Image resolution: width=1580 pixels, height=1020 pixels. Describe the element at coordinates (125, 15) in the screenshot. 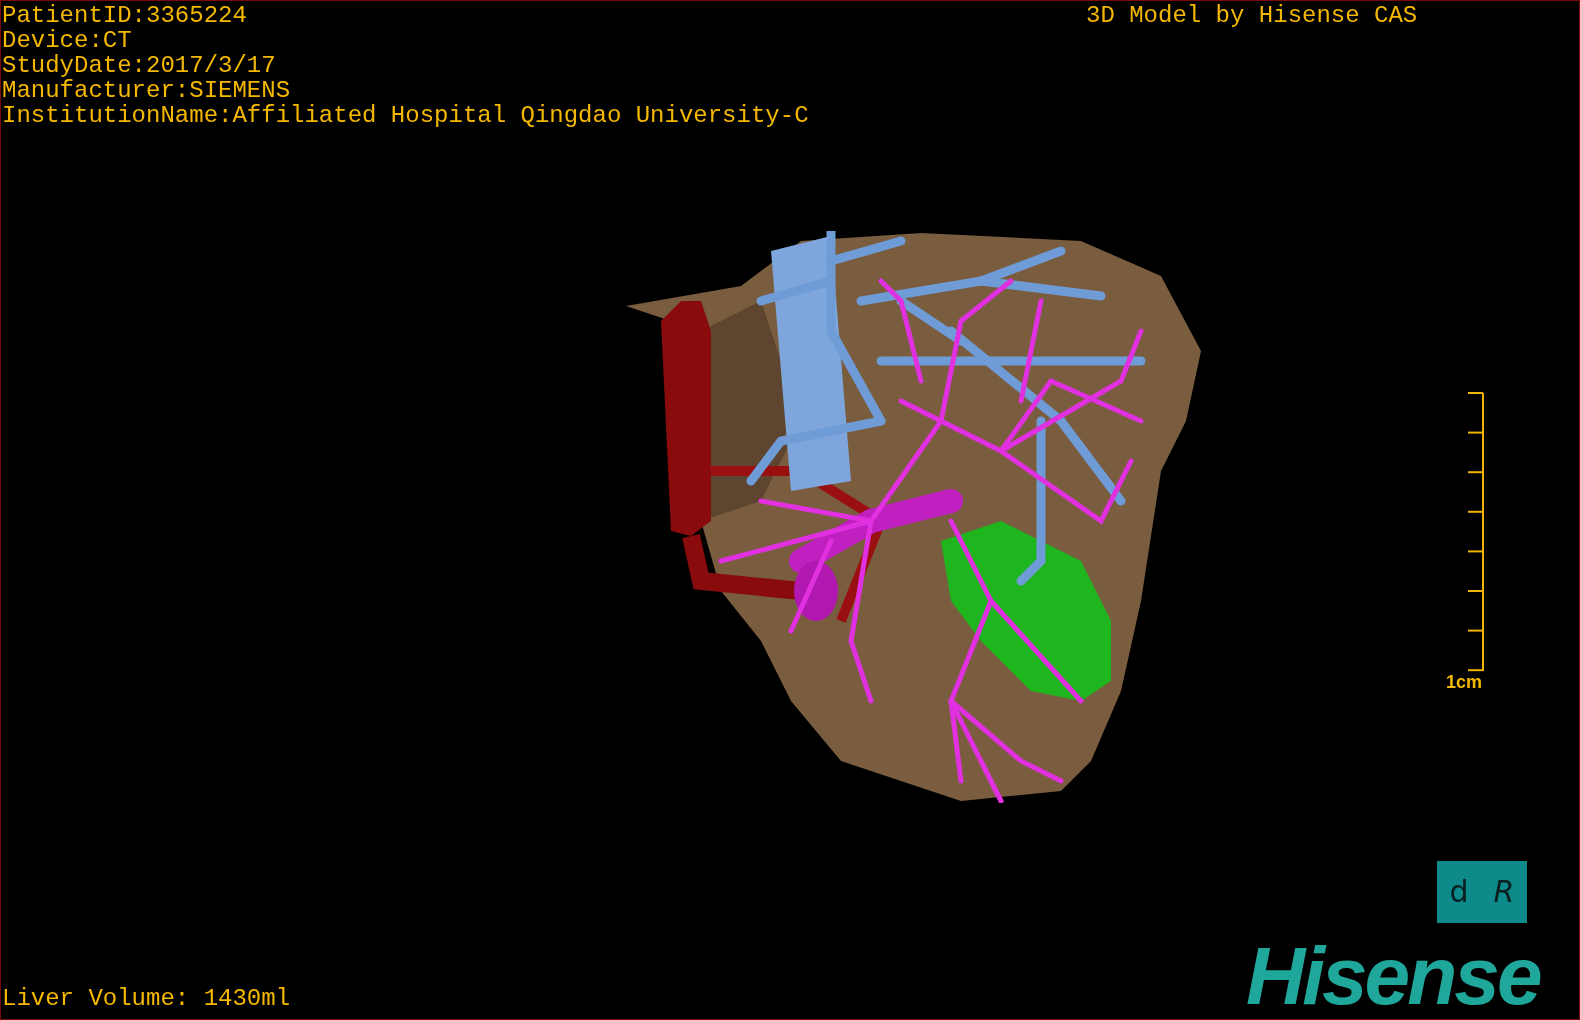

I see `patient-info-text: PatientID:3365224` at that location.